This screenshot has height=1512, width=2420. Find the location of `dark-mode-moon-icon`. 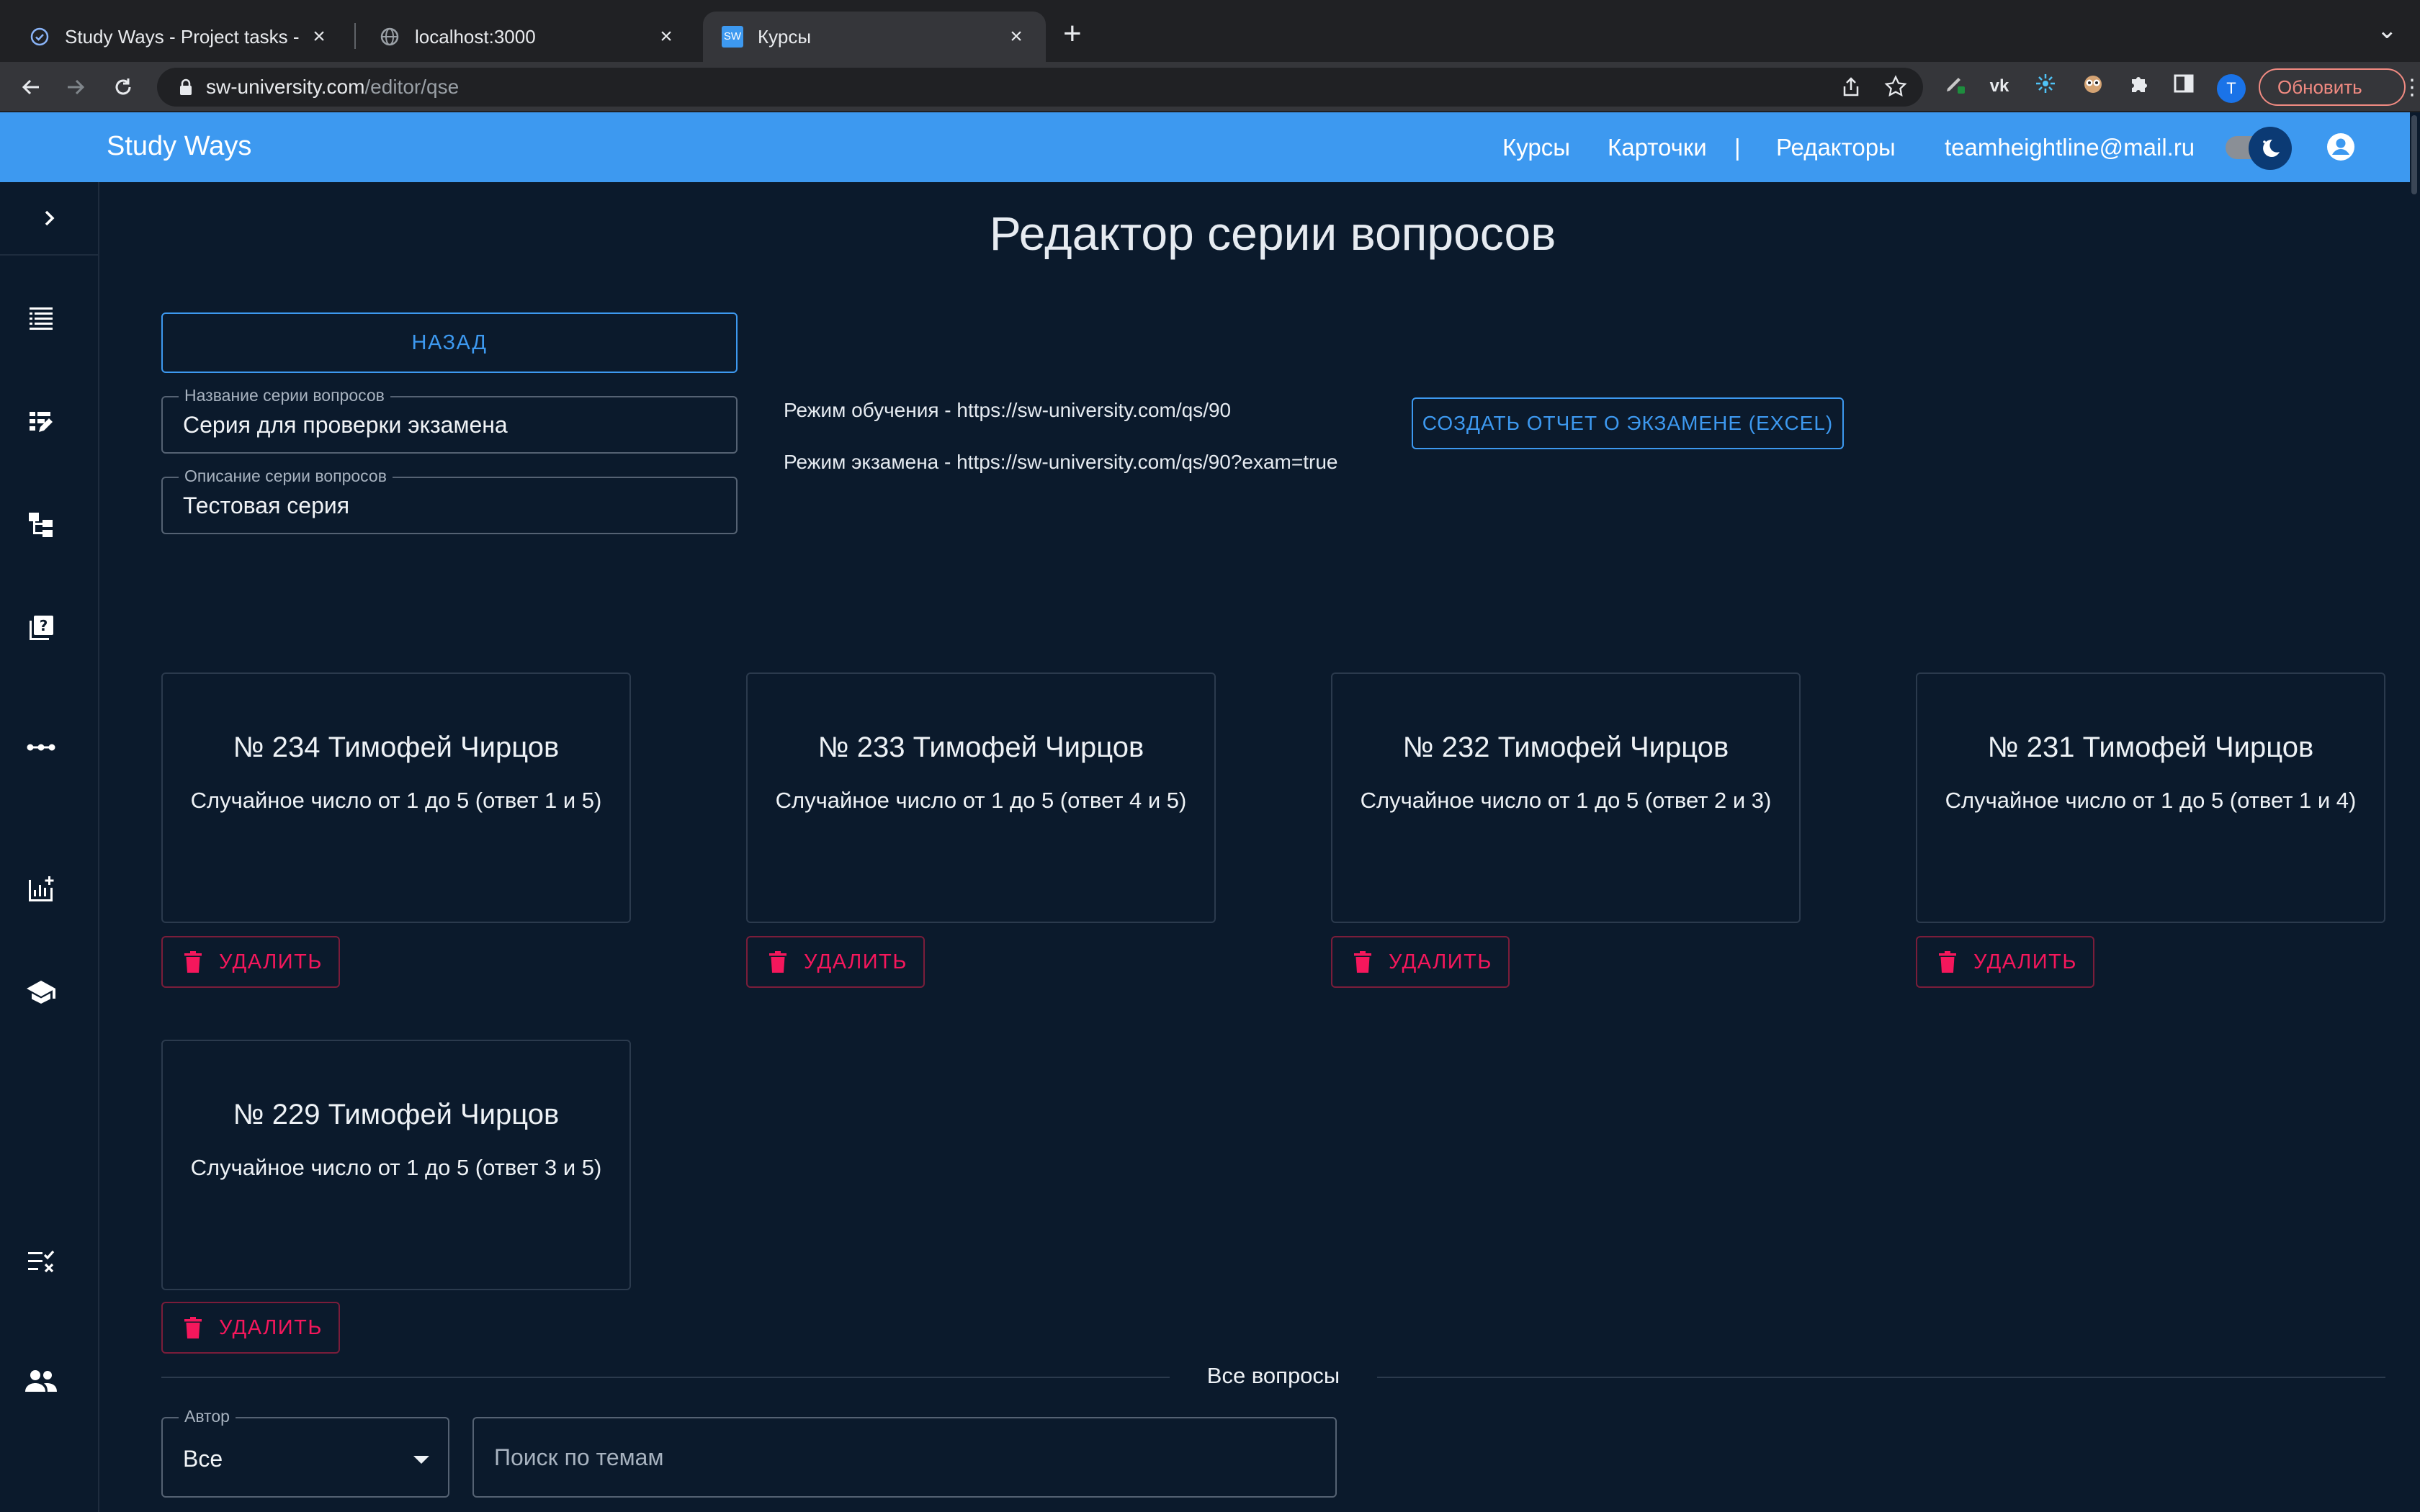

dark-mode-moon-icon is located at coordinates (2270, 148).